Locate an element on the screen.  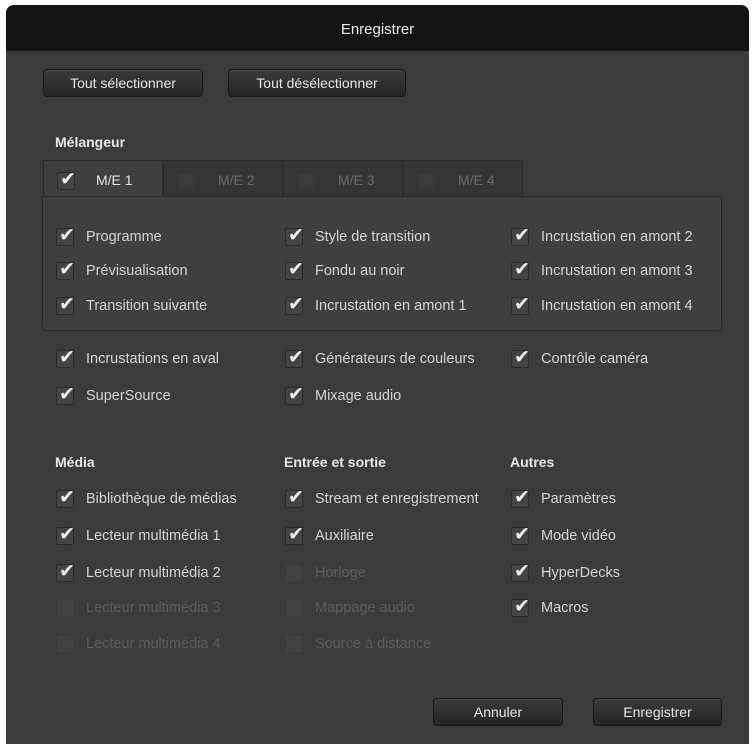
select-all-button: Tout sélectionner is located at coordinates (123, 83).